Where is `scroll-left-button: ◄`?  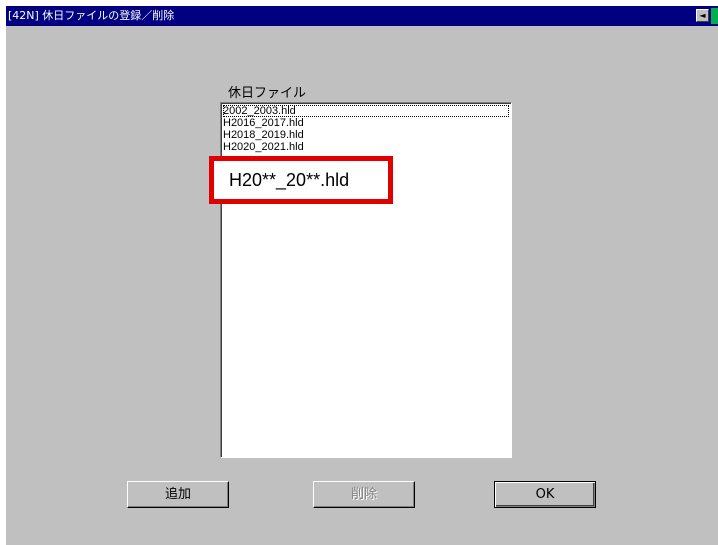
scroll-left-button: ◄ is located at coordinates (702, 15).